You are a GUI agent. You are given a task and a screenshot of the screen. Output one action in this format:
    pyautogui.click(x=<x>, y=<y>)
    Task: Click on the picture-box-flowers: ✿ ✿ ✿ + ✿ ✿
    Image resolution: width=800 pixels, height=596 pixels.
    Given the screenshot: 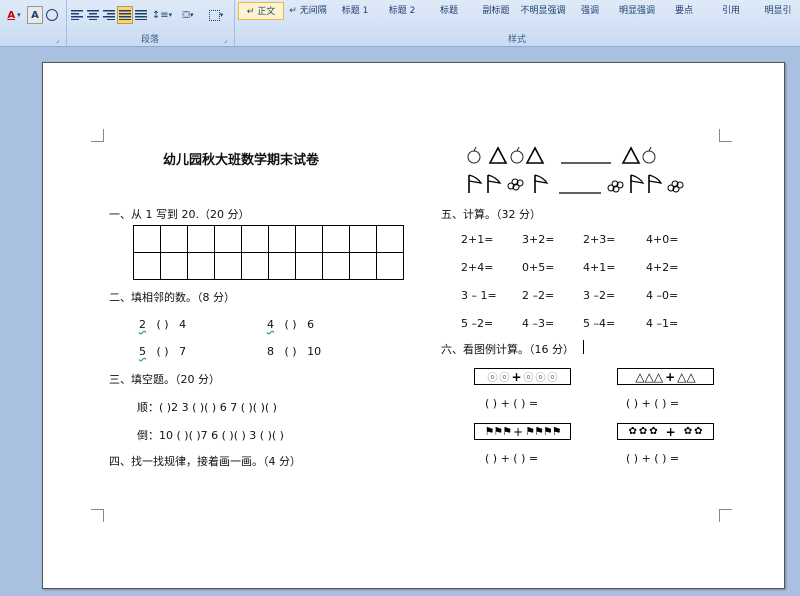 What is the action you would take?
    pyautogui.click(x=665, y=431)
    